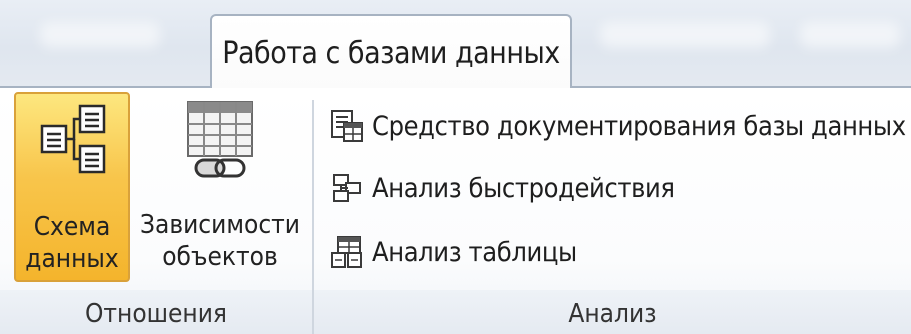 The height and width of the screenshot is (334, 911). What do you see at coordinates (612, 314) in the screenshot?
I see `group-label-analysis: Анализ` at bounding box center [612, 314].